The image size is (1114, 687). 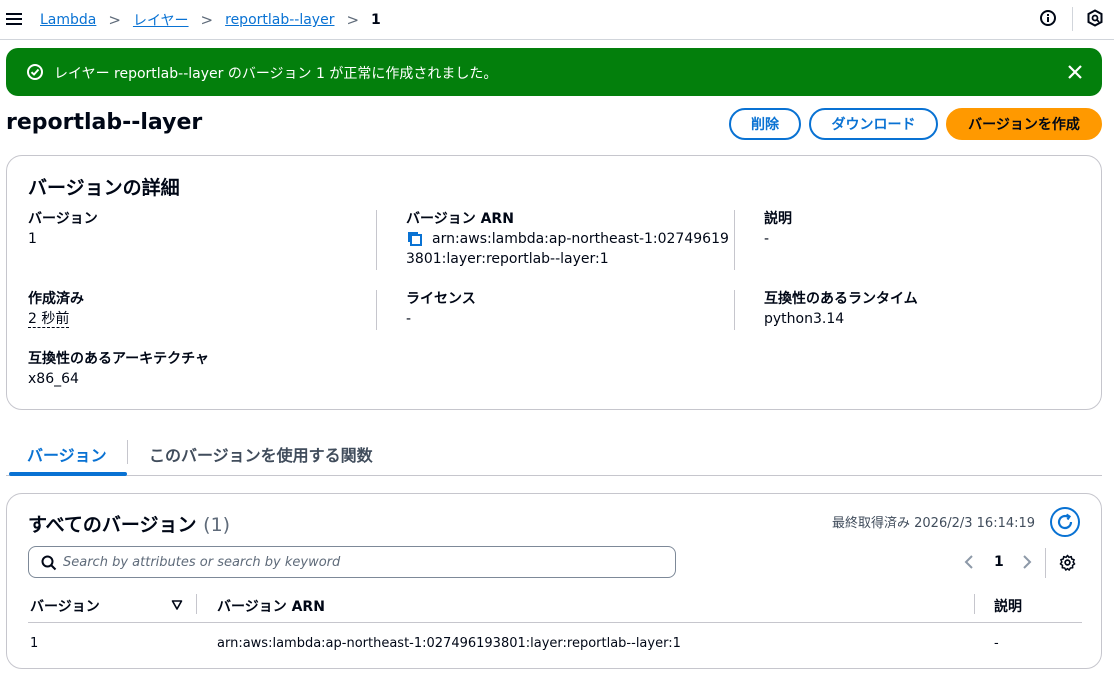 I want to click on top-divider, so click(x=1072, y=19).